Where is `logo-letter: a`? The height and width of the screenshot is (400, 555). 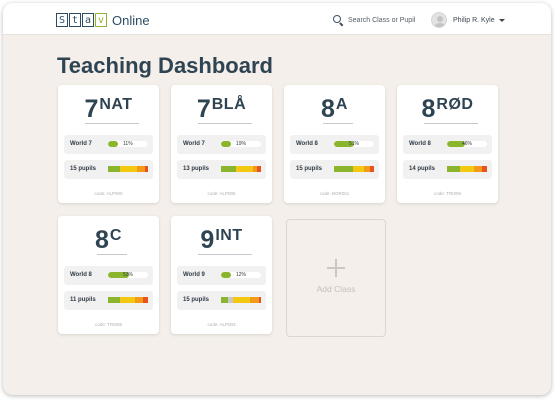 logo-letter: a is located at coordinates (88, 20).